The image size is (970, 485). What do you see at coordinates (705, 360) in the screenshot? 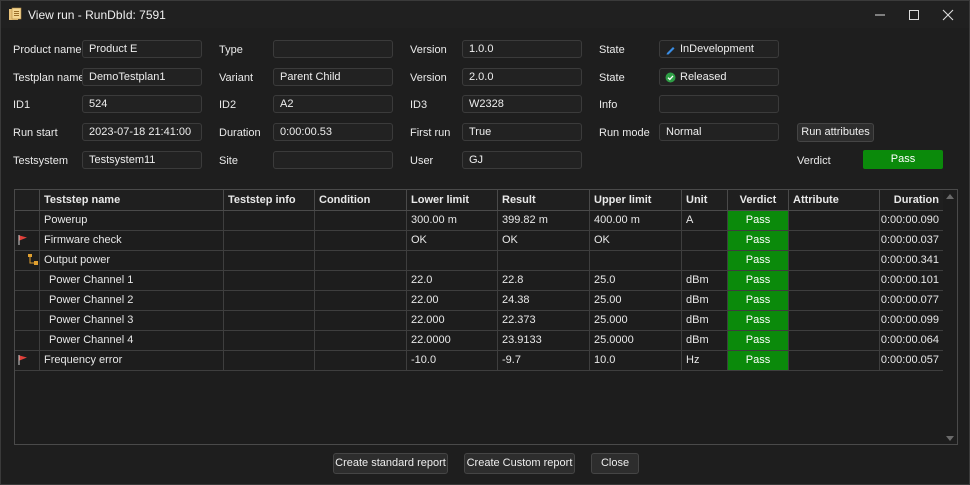
I see `cell-unit: Hz` at bounding box center [705, 360].